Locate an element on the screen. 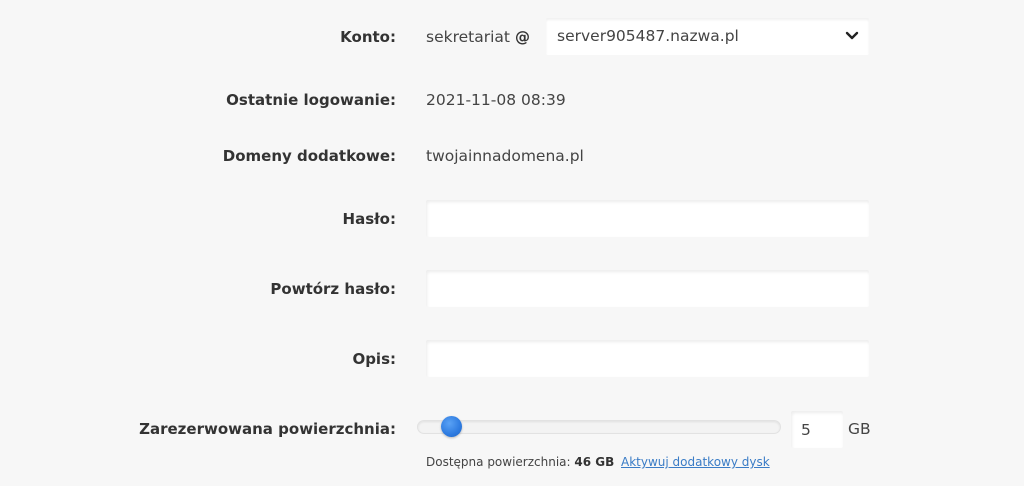  account-username: sekretariat is located at coordinates (468, 37).